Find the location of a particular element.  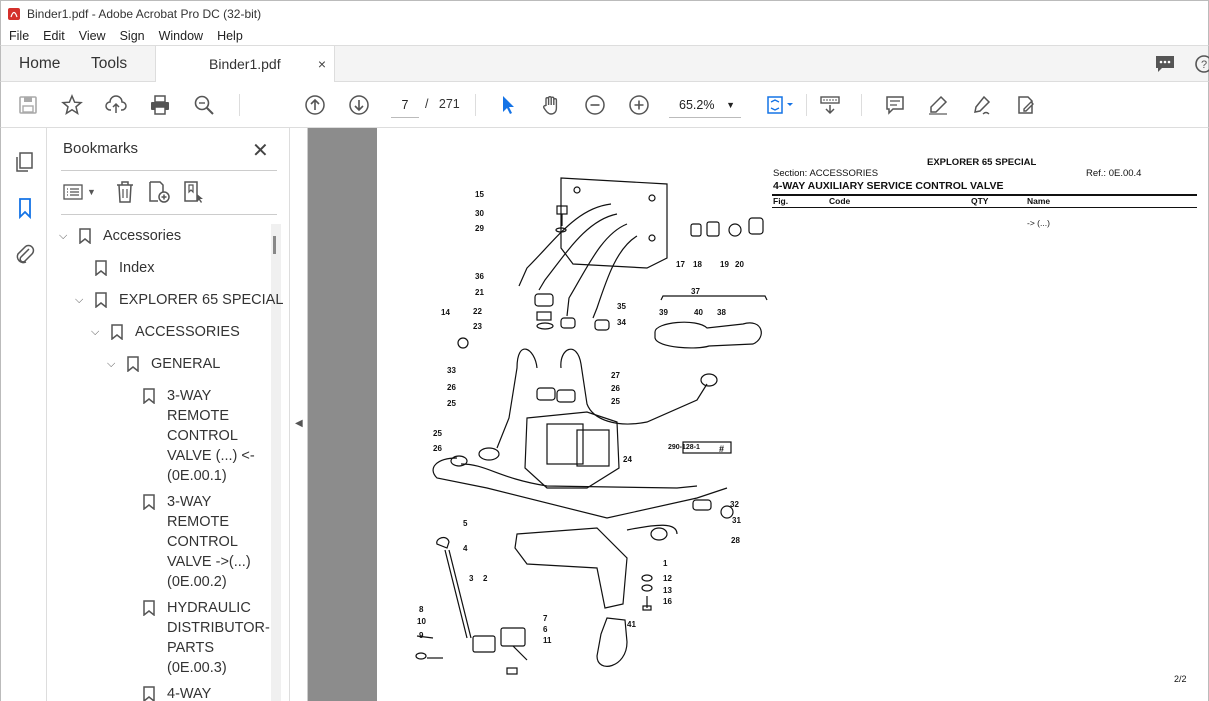

callout-label: 36 is located at coordinates (479, 276).